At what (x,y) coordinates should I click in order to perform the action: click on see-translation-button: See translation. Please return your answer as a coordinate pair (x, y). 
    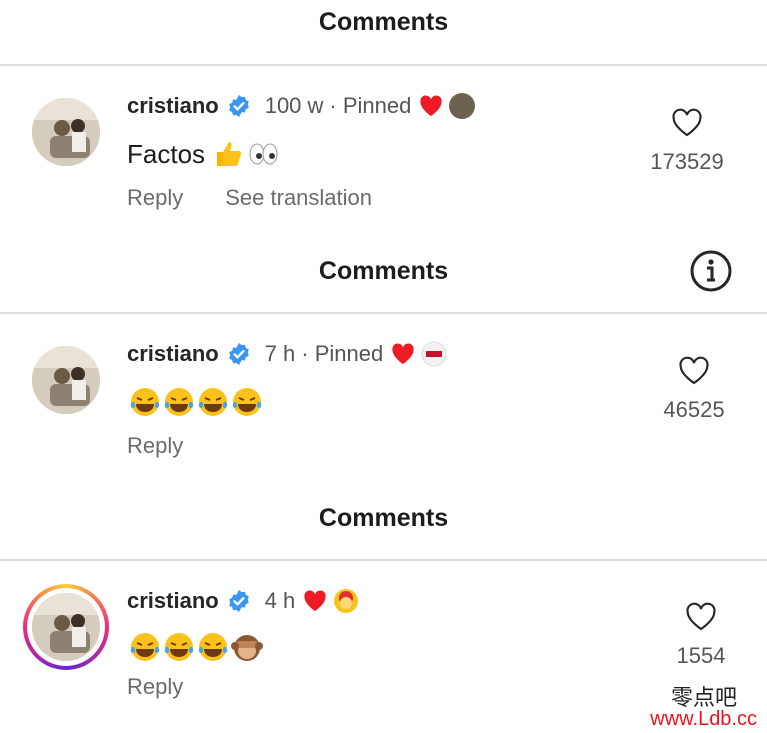
    Looking at the image, I should click on (298, 198).